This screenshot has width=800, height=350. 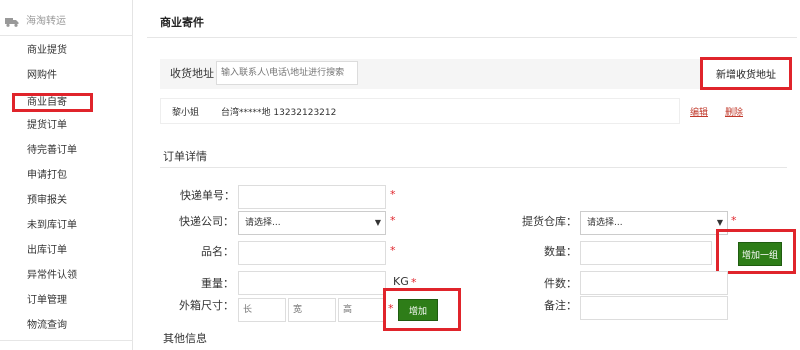 I want to click on edit-address-link: 编辑, so click(x=699, y=111).